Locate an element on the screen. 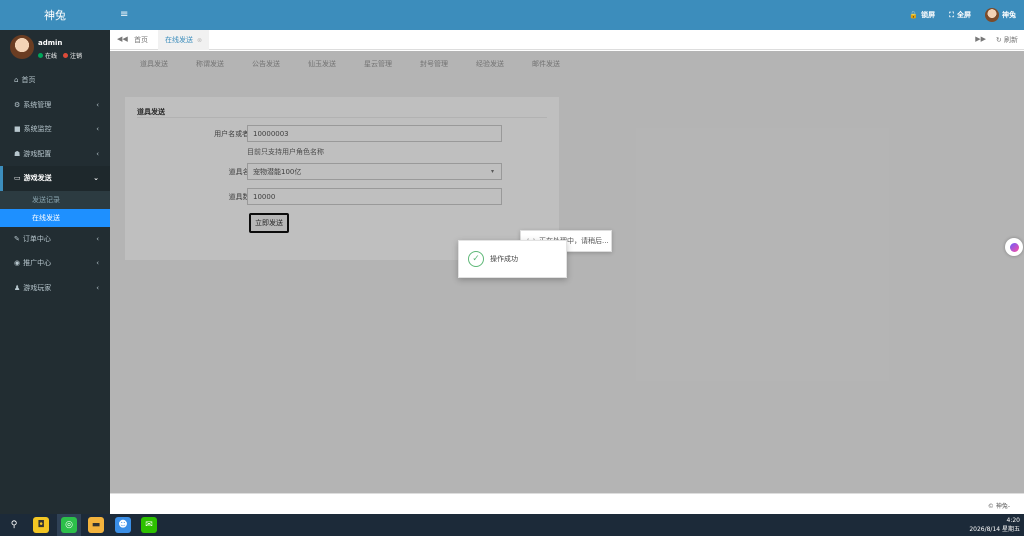  search-icon: ⚲ is located at coordinates (14, 525).